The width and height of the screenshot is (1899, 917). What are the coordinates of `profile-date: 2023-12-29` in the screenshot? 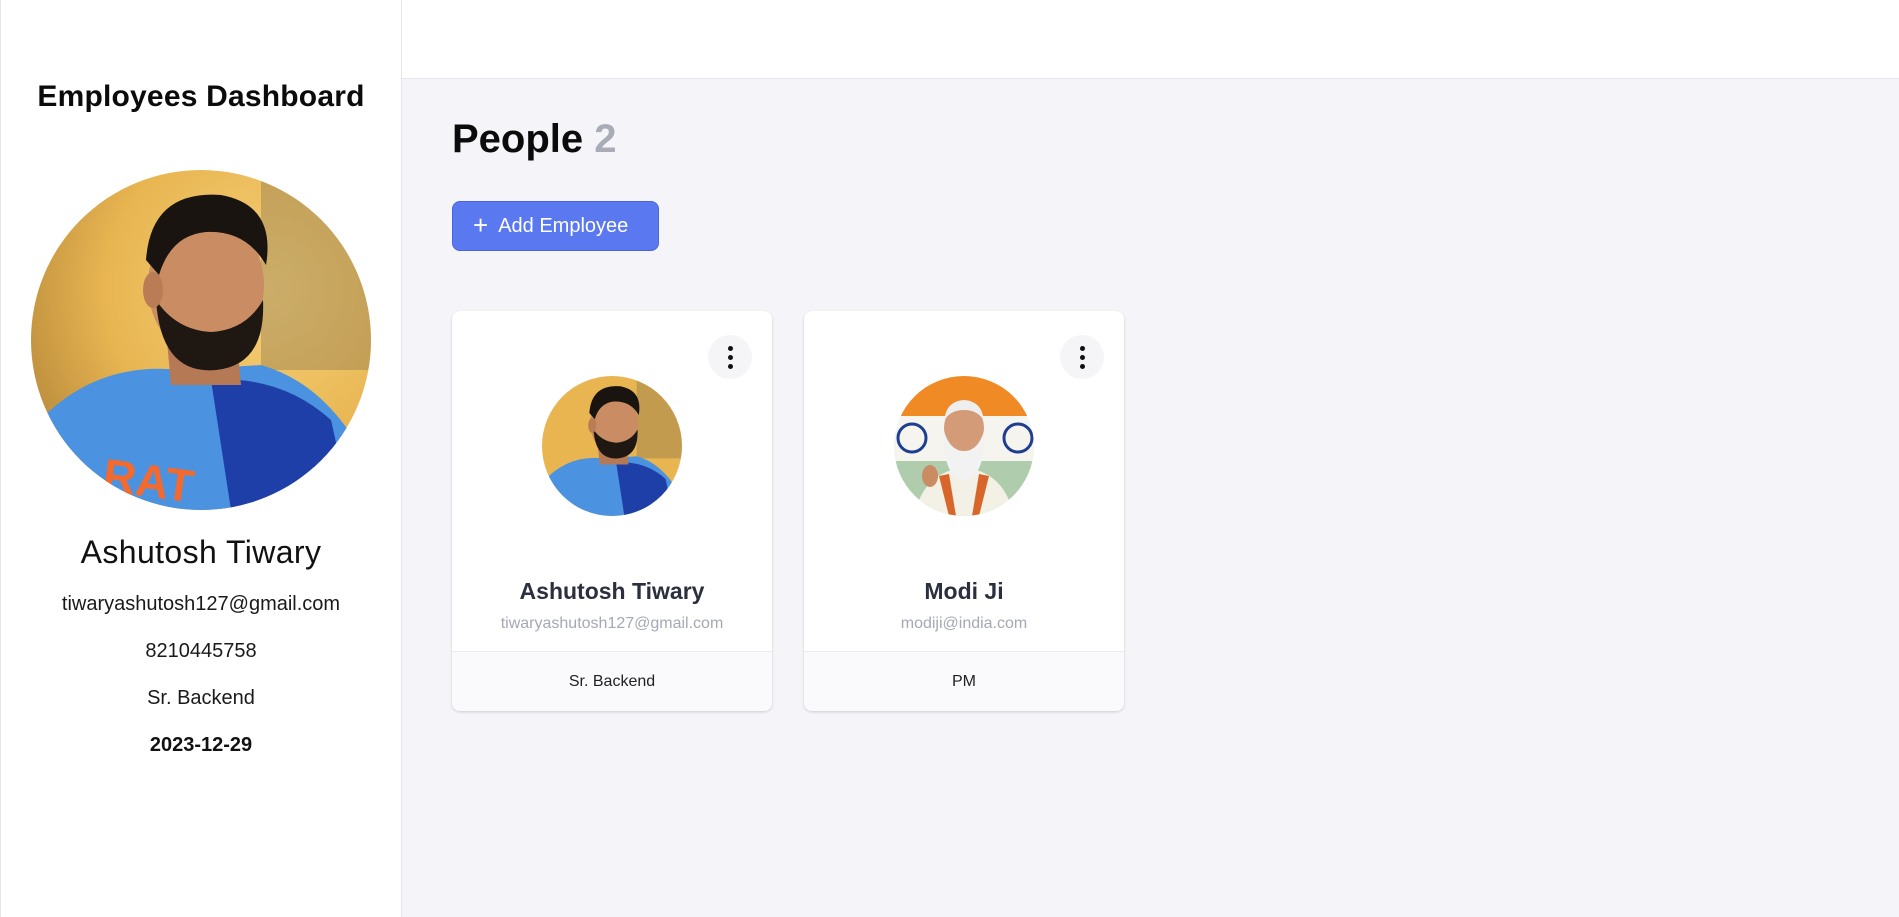 It's located at (201, 745).